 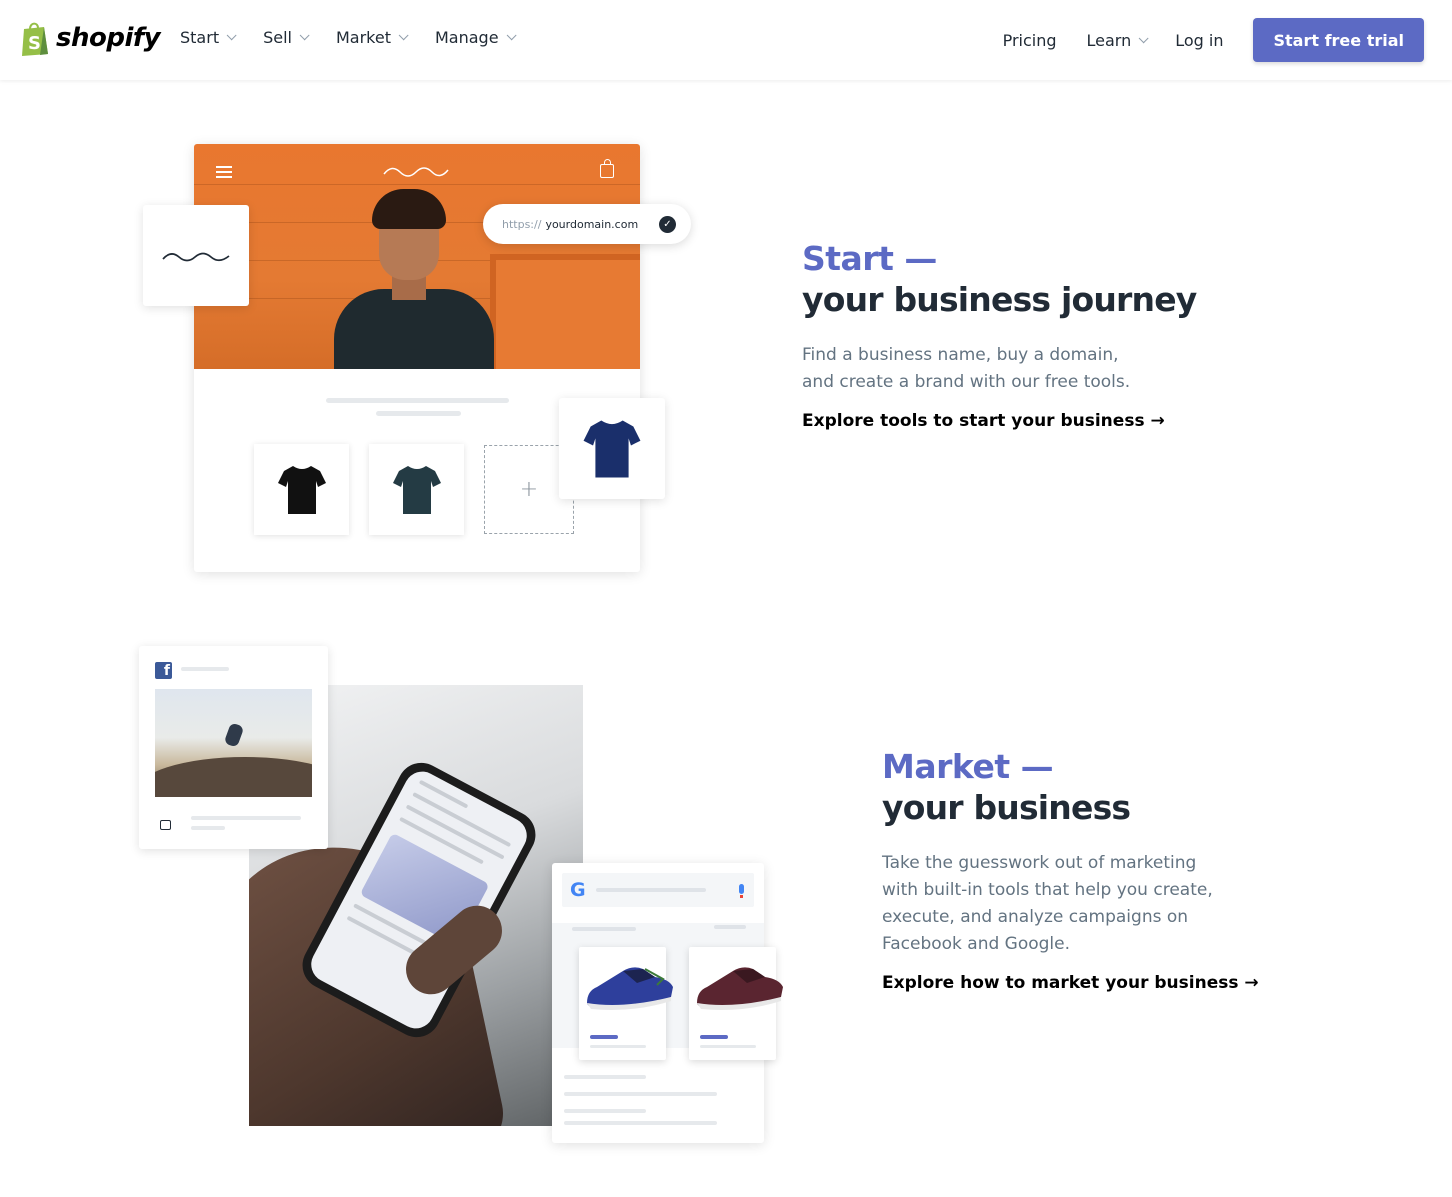 What do you see at coordinates (1070, 983) in the screenshot?
I see `explore-market-link: Explore how to market your business →` at bounding box center [1070, 983].